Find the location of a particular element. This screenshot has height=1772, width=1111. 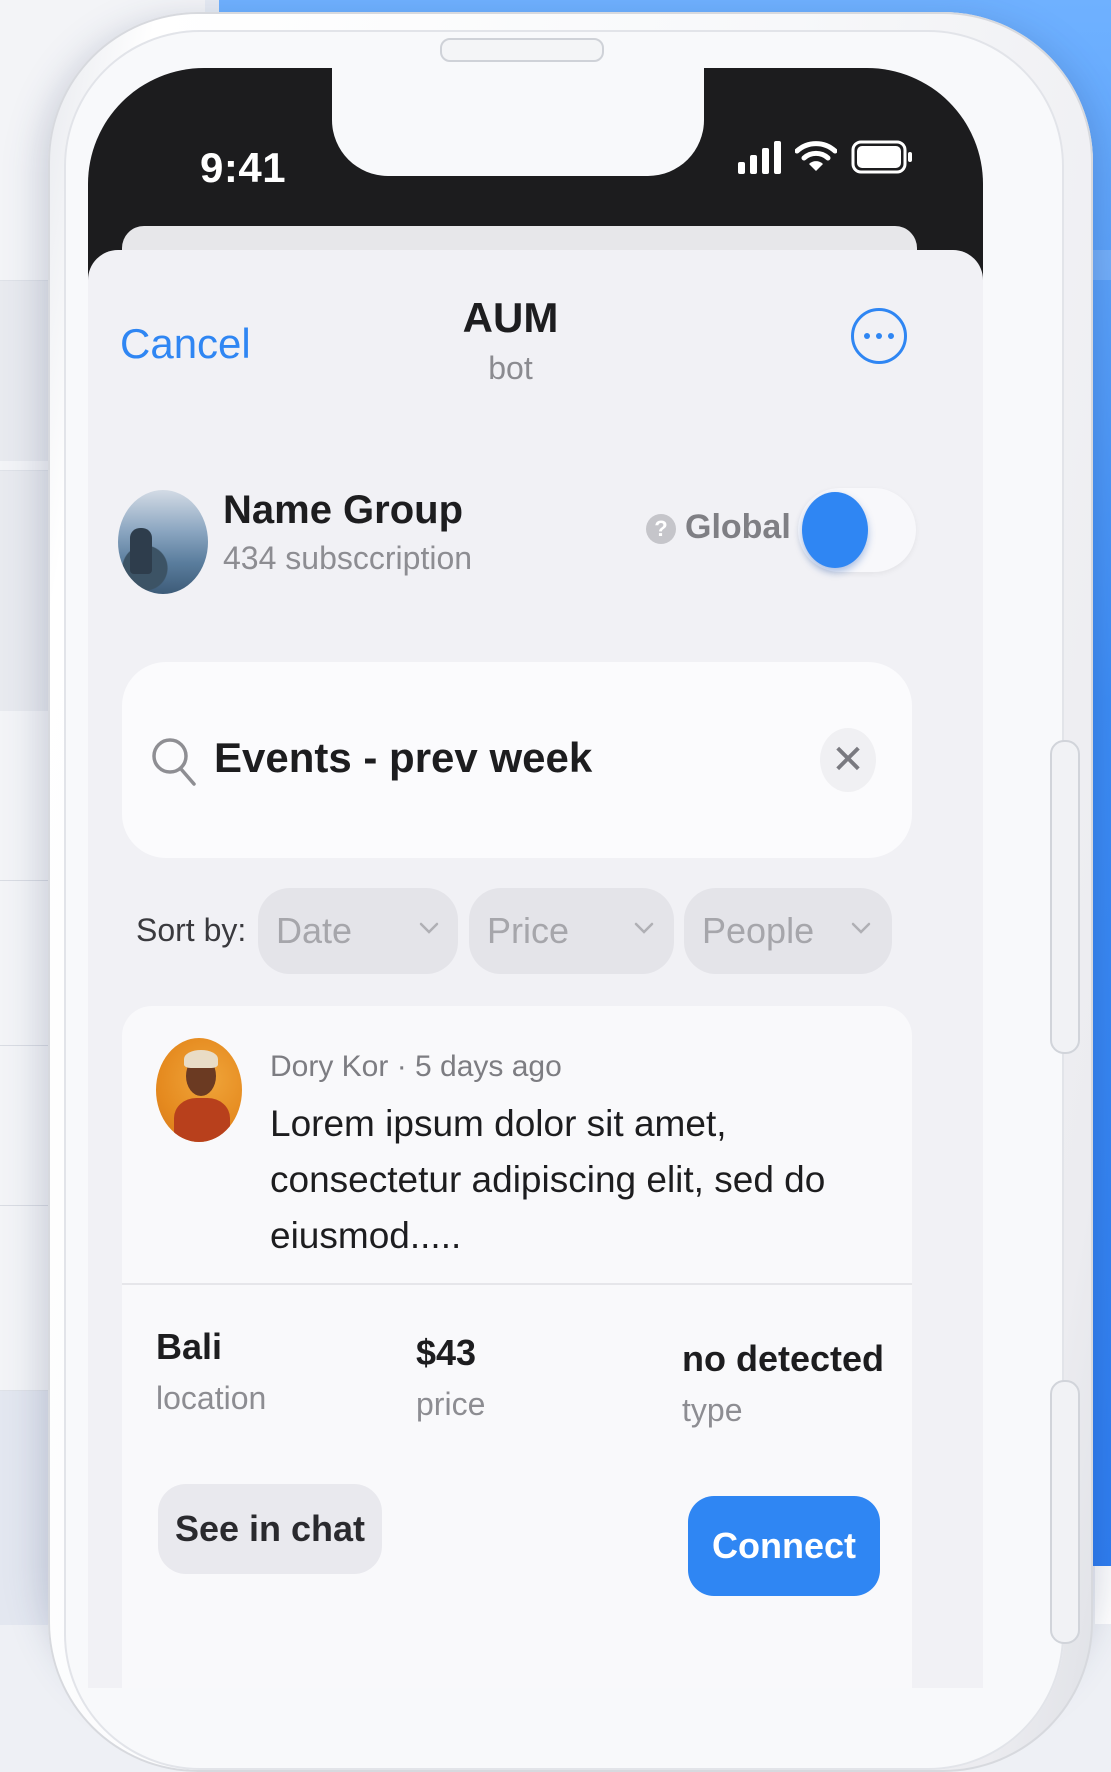

global-toggle is located at coordinates (857, 530).